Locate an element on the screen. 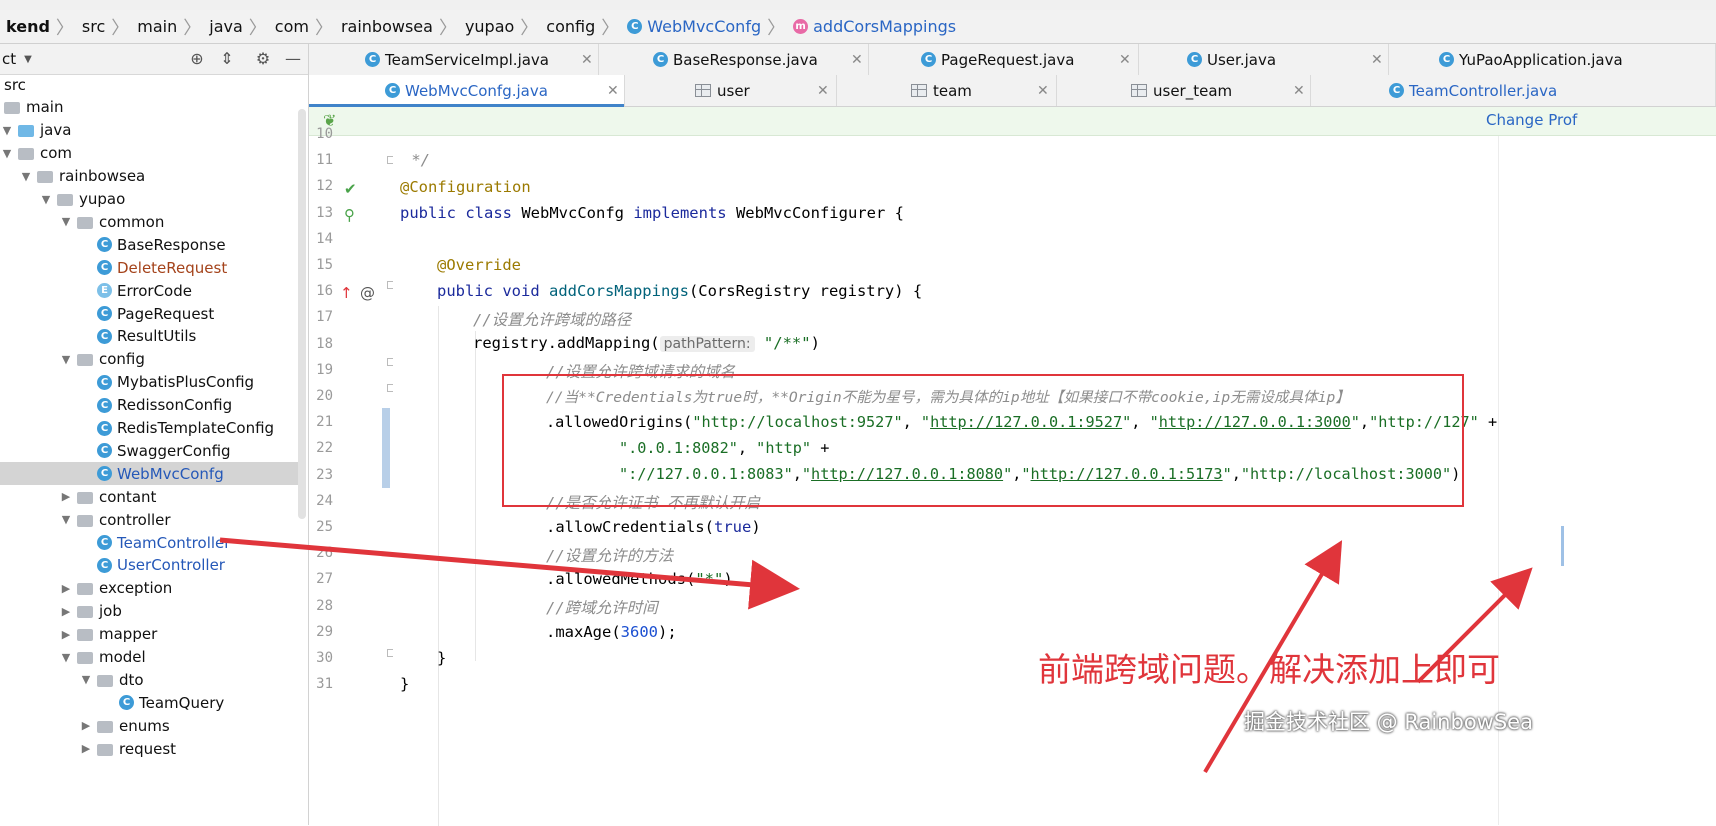 The width and height of the screenshot is (1716, 826). tree-item: C WebMvcConfg is located at coordinates (153, 474).